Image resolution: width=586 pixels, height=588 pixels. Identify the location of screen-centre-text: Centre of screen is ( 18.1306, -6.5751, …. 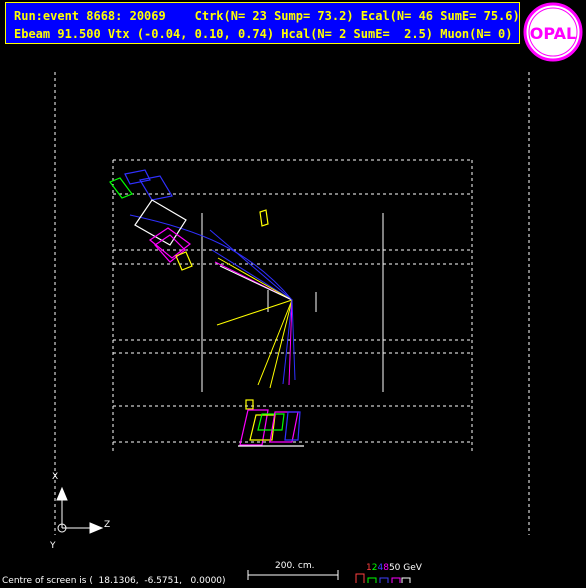
(114, 581).